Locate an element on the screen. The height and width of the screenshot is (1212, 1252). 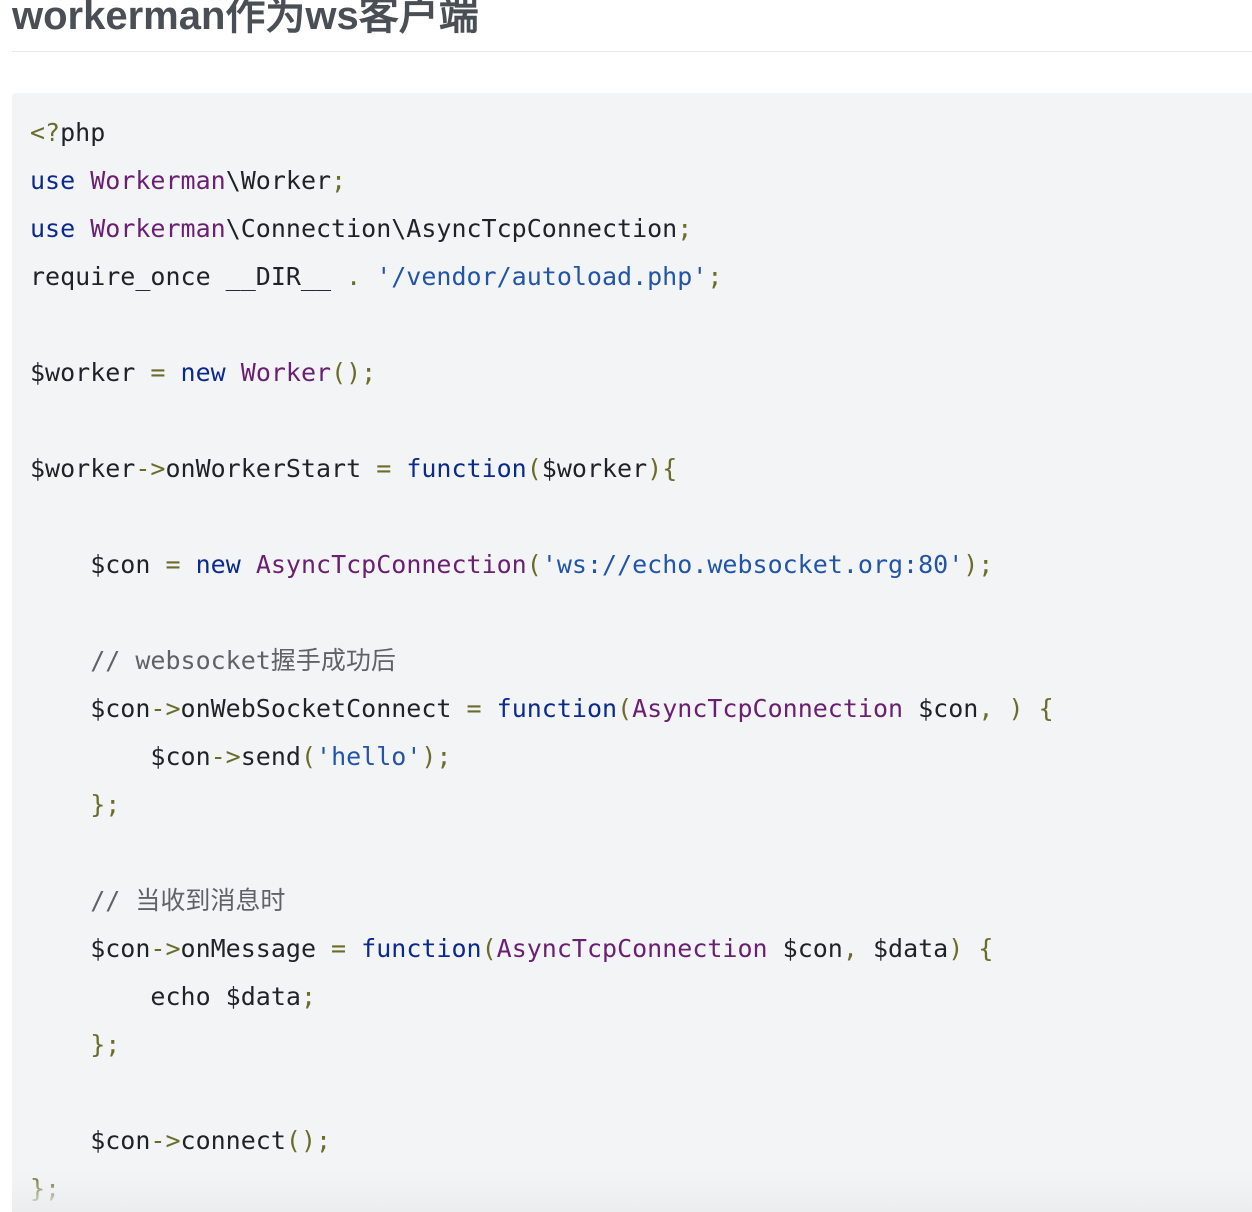
code-line: $worker = new Worker(); is located at coordinates (542, 373).